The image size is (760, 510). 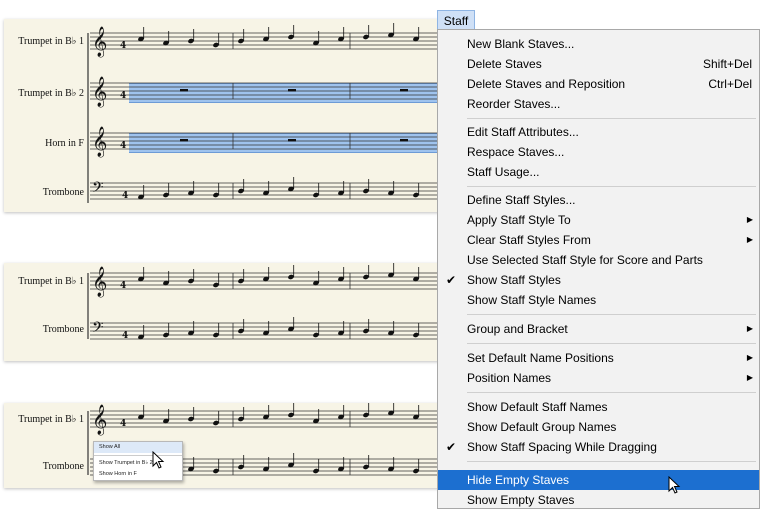 I want to click on score-notation: 𝄞4𝄢4, so click(x=265, y=440).